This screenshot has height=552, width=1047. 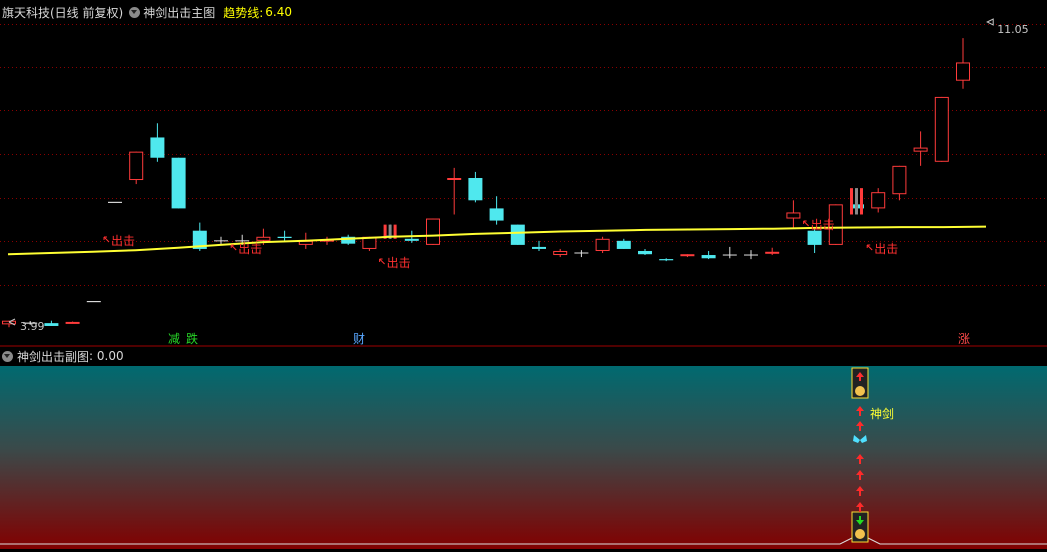 I want to click on sub-chart-header: 神剑出击副图 : 0.00, so click(x=63, y=356).